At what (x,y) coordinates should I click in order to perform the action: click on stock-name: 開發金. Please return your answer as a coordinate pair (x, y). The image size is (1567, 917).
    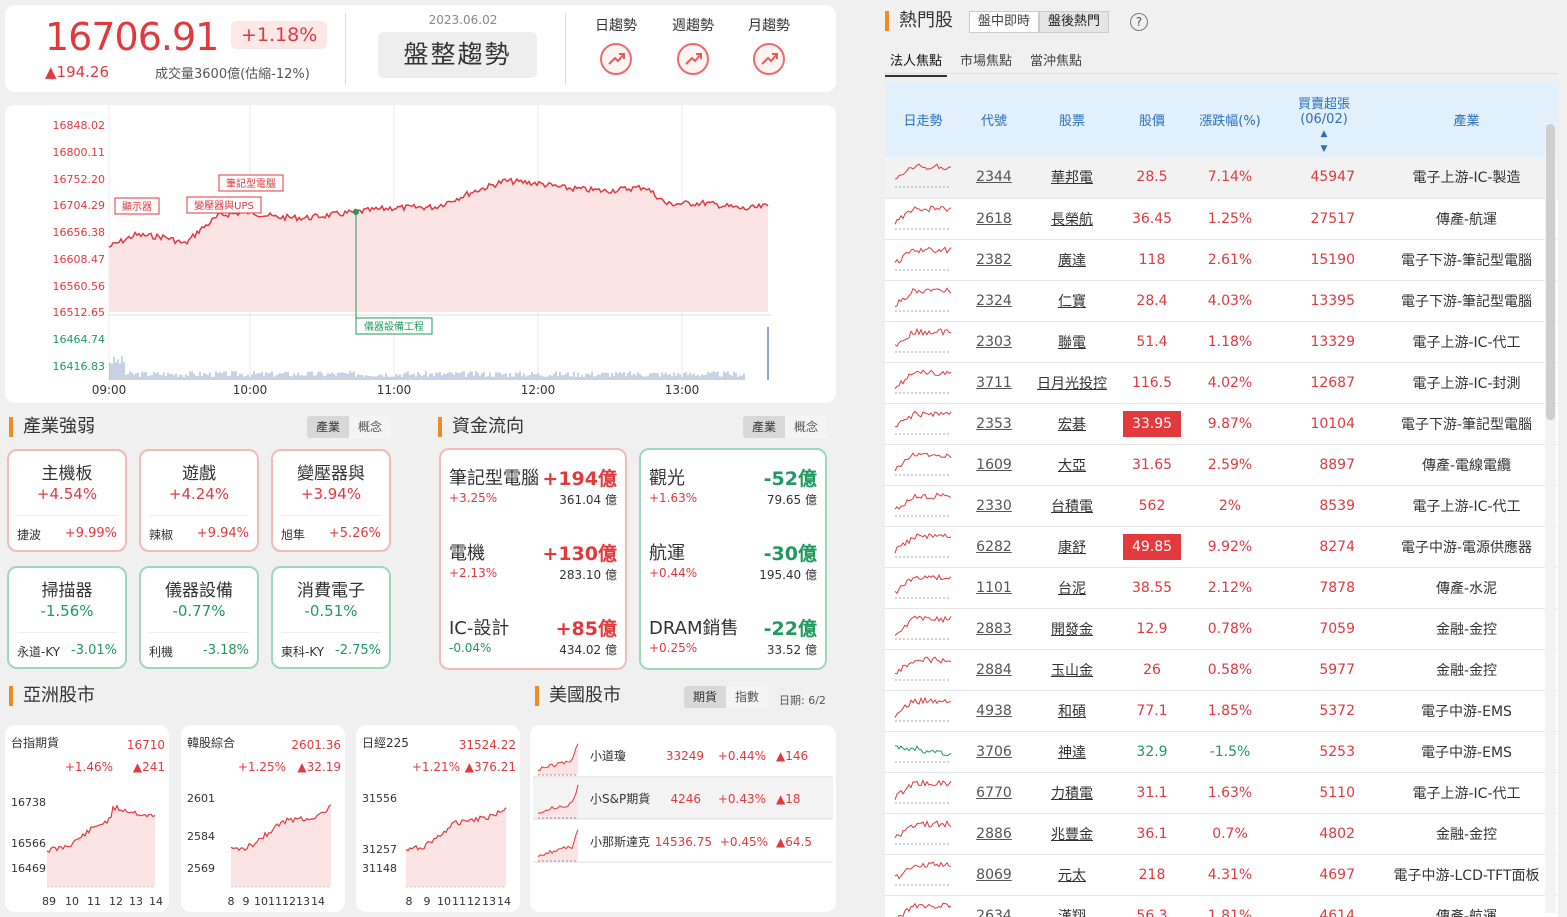
    Looking at the image, I should click on (1072, 629).